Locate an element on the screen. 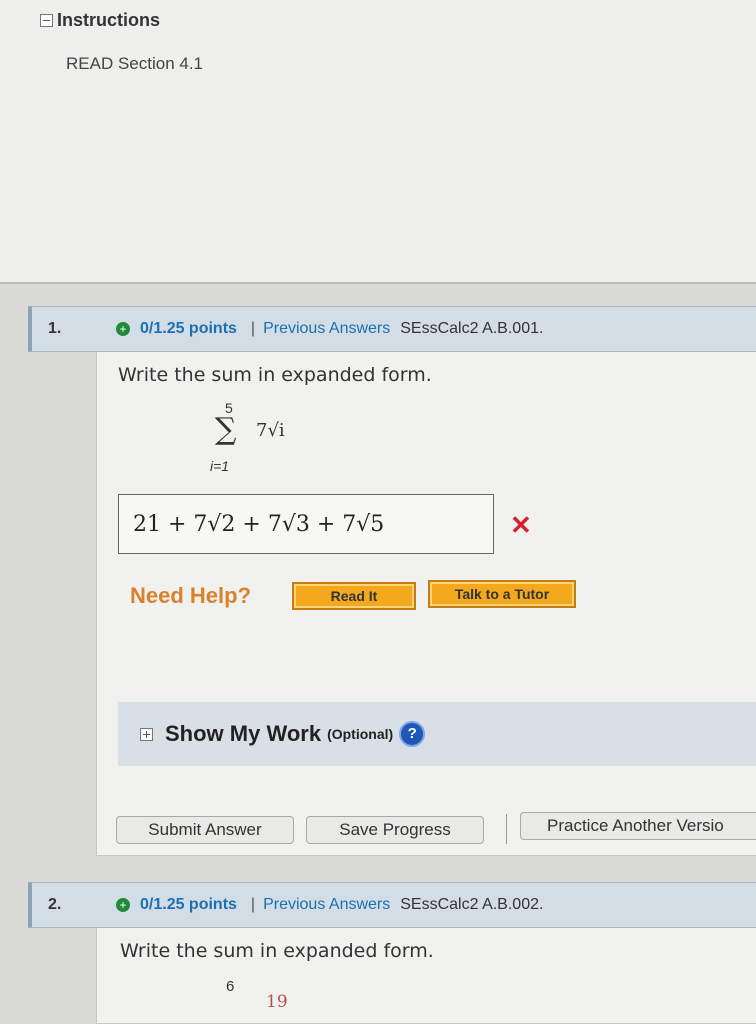 This screenshot has height=1024, width=756. sum-term: 7√i is located at coordinates (270, 430).